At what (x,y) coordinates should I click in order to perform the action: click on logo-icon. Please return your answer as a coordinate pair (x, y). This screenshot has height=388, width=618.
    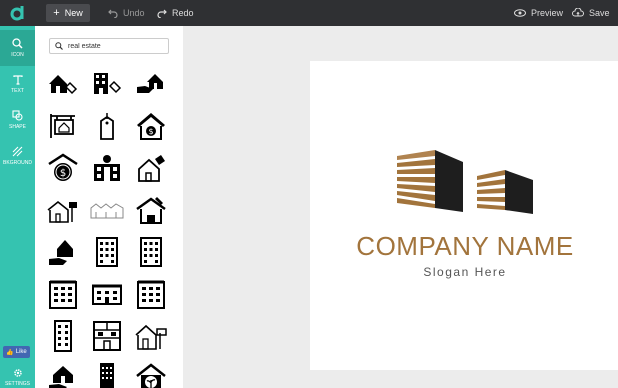
    Looking at the image, I should click on (16, 13).